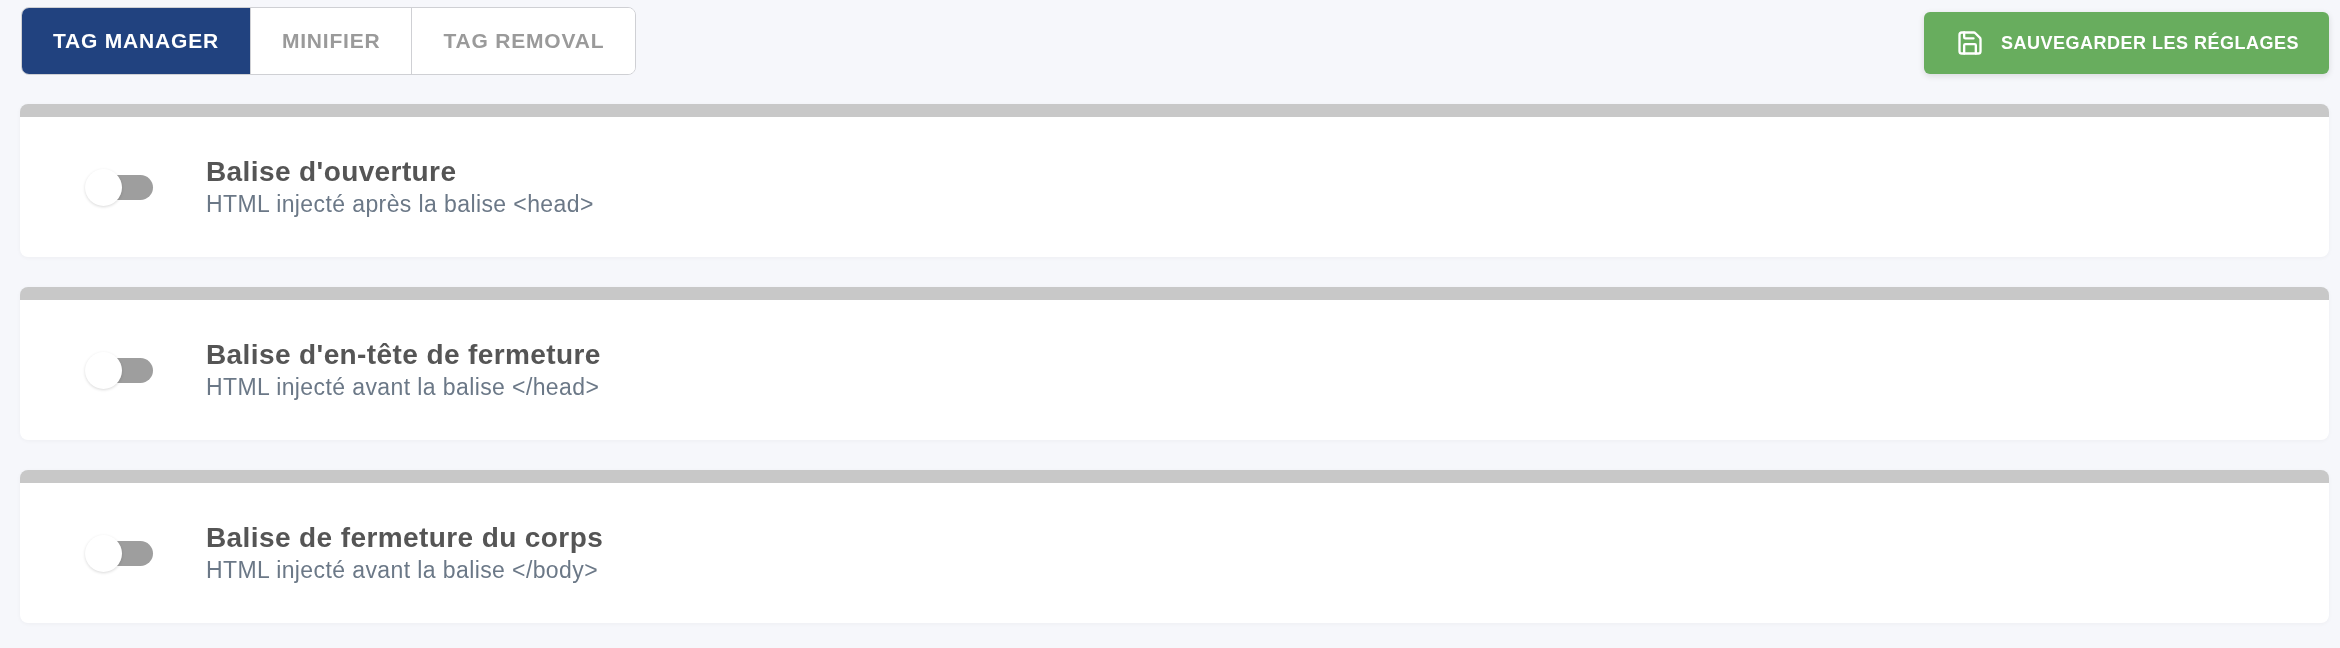 This screenshot has width=2340, height=648. I want to click on setting-description: HTML injecté avant la balise </head>, so click(403, 387).